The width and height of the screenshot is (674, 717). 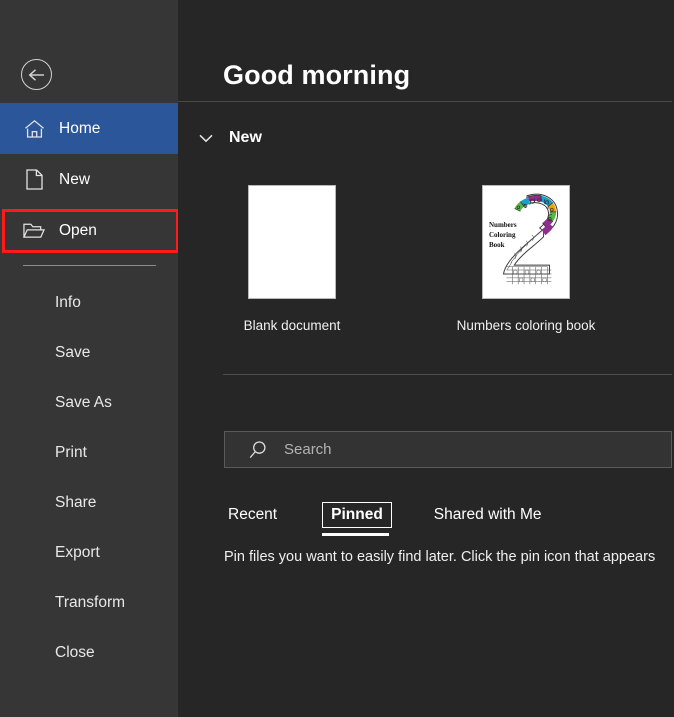 I want to click on sidebar-item-close: Close, so click(x=89, y=653).